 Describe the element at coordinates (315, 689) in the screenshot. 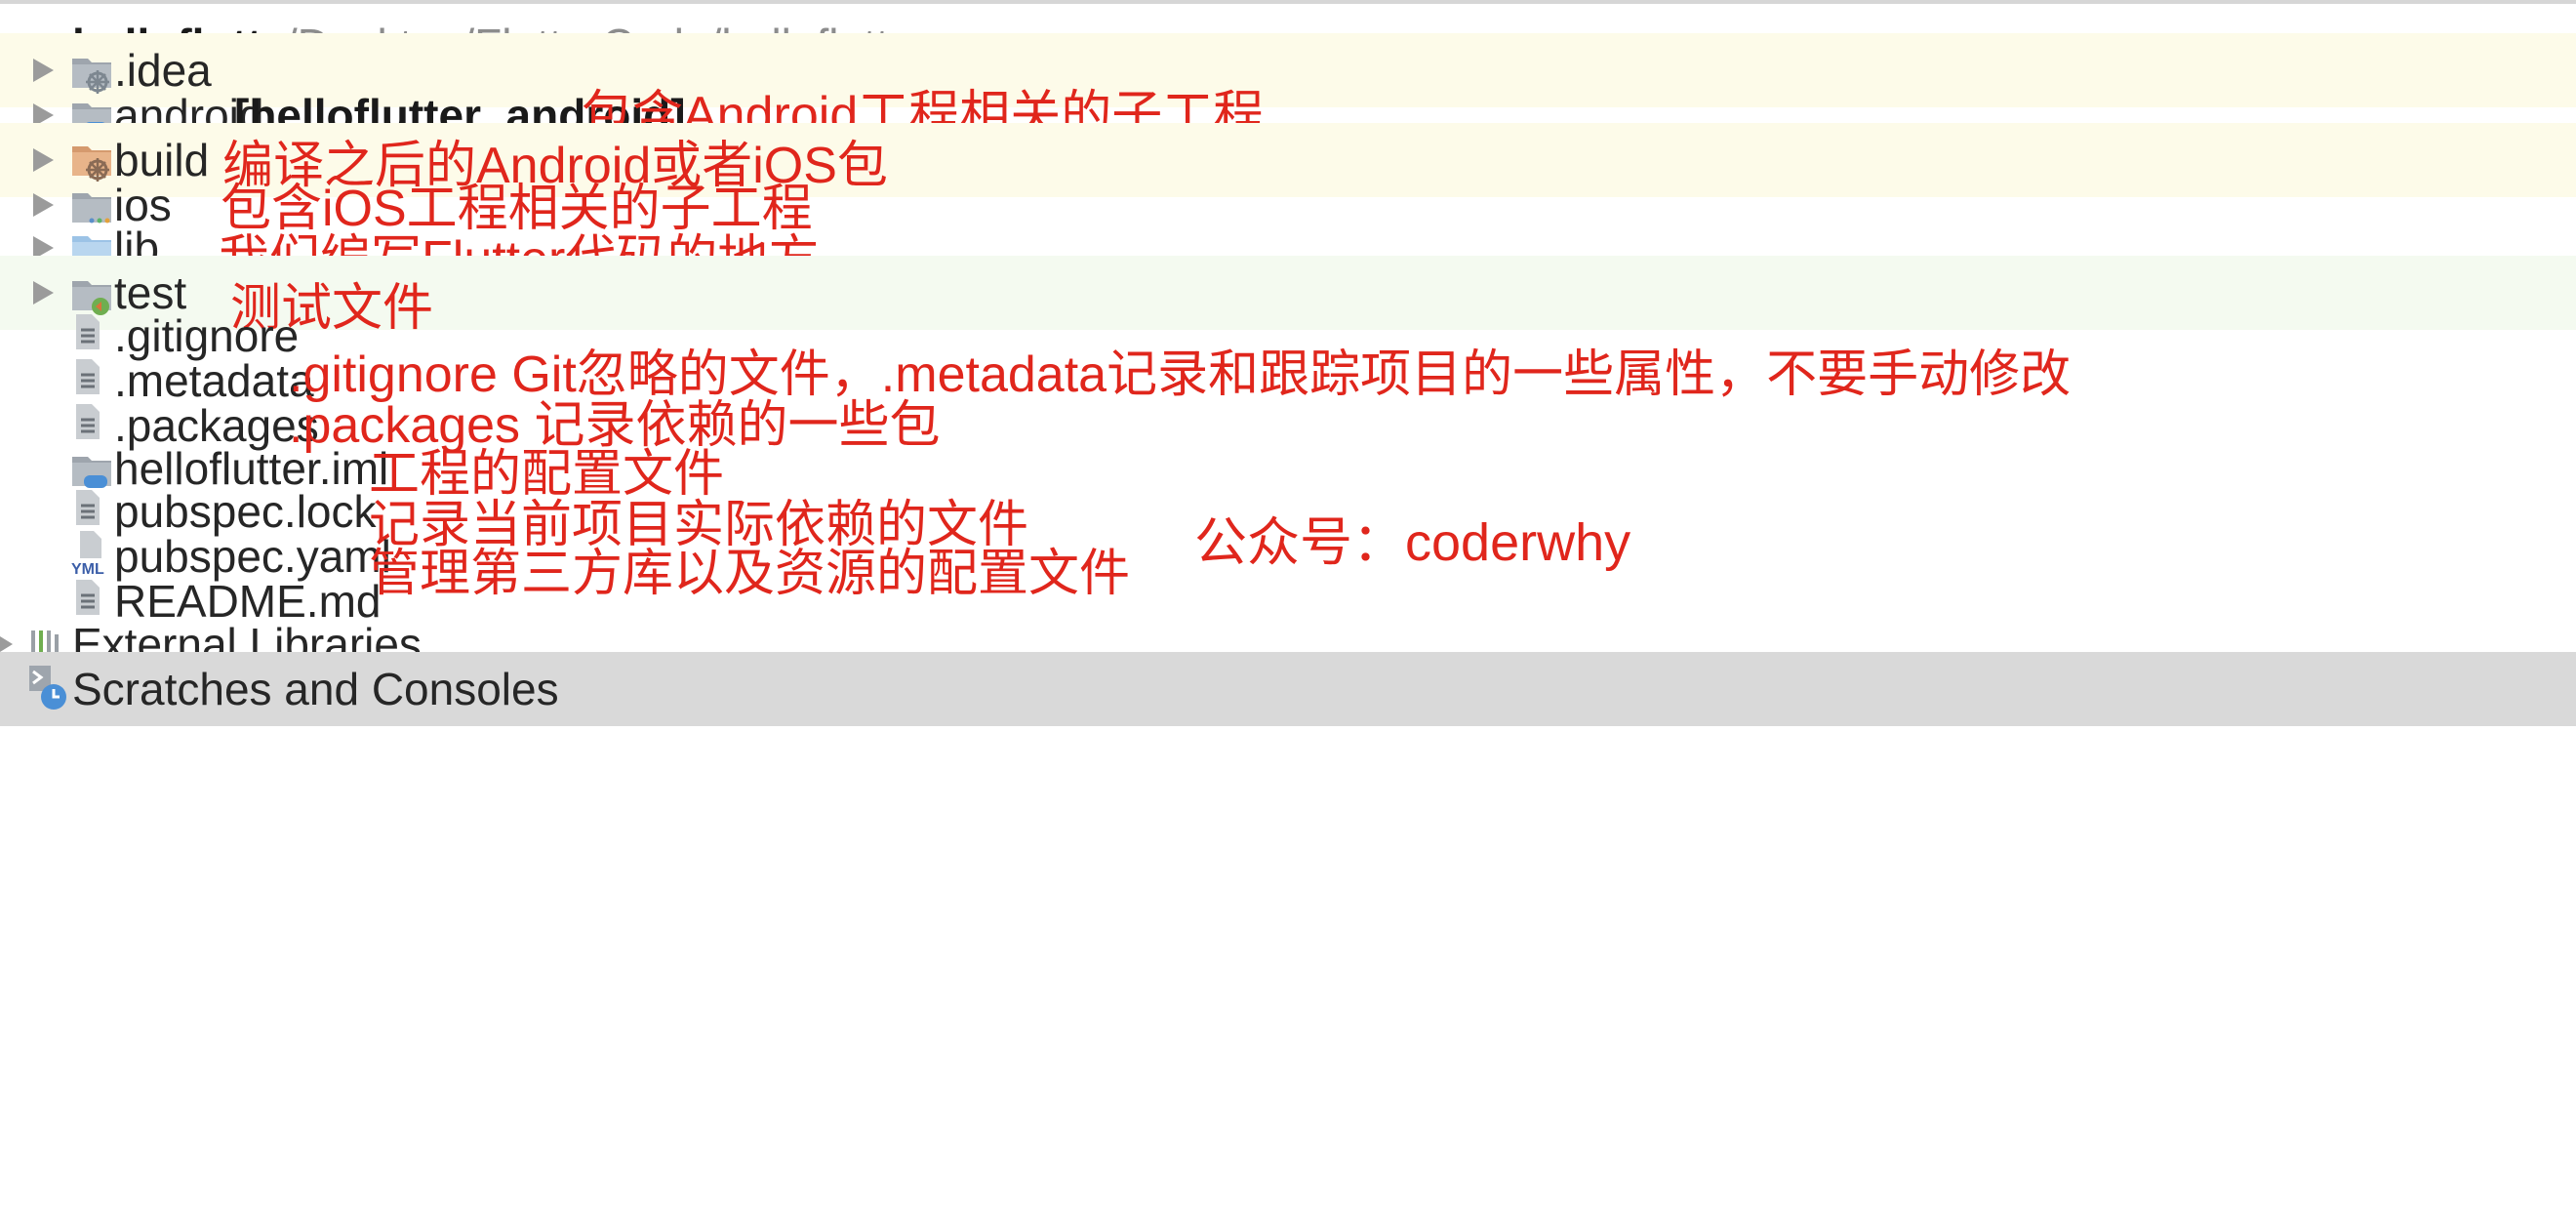

I see `tree-label: Scratches and Consoles` at that location.